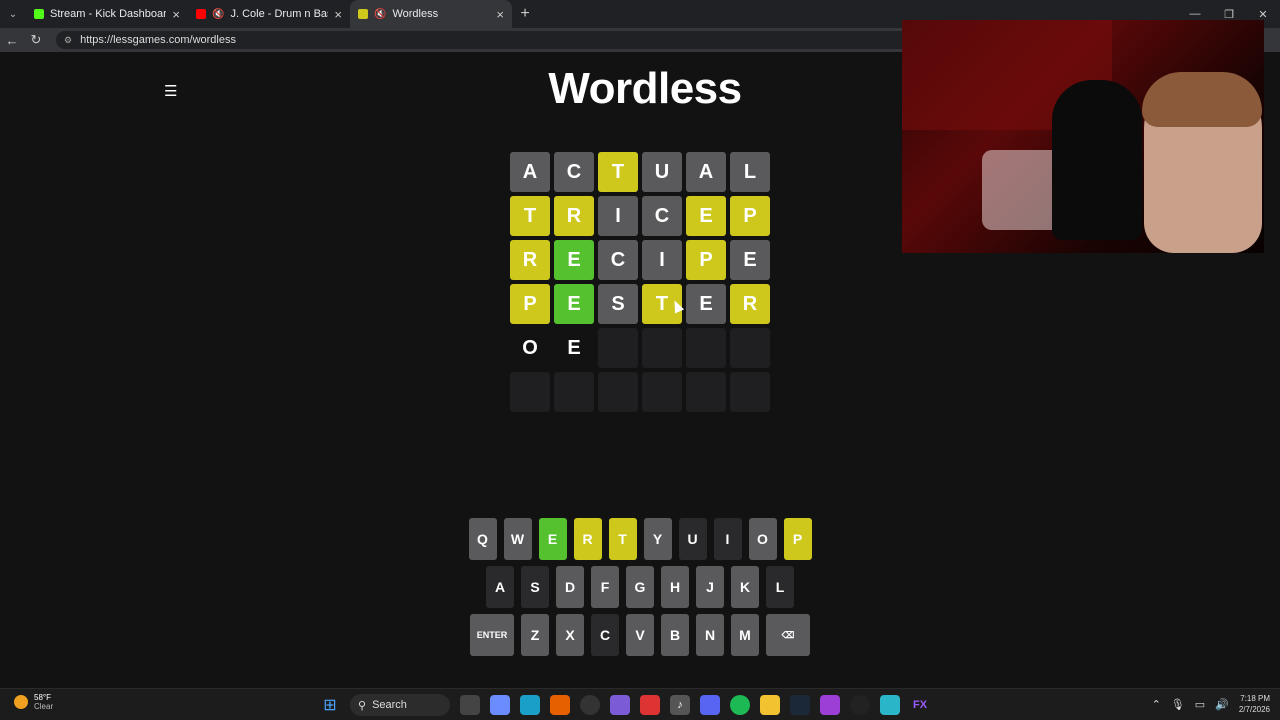 The width and height of the screenshot is (1280, 720). I want to click on spotify-icon, so click(740, 705).